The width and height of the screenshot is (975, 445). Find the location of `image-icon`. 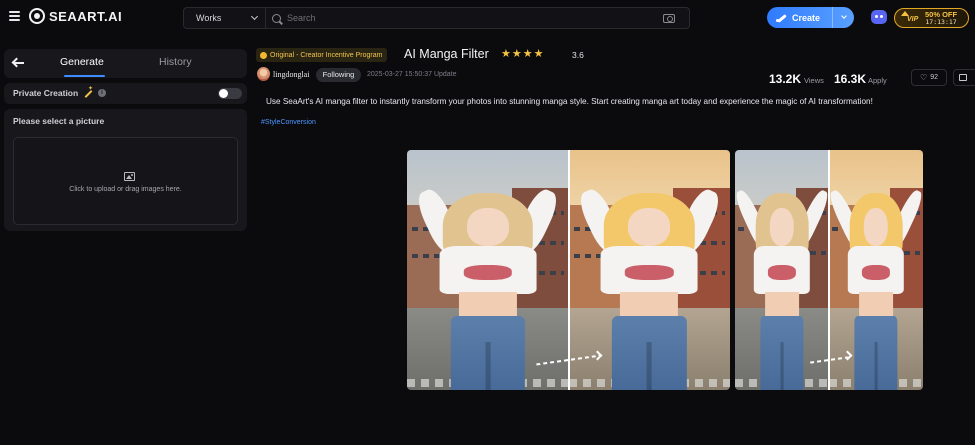

image-icon is located at coordinates (129, 176).